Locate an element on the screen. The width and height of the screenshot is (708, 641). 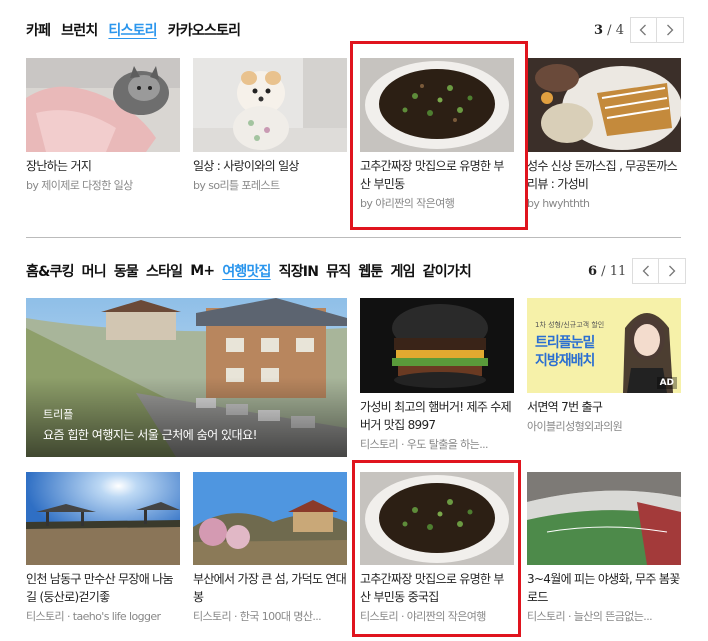
tab-kakaostory: 카카오스토리 is located at coordinates (204, 30).